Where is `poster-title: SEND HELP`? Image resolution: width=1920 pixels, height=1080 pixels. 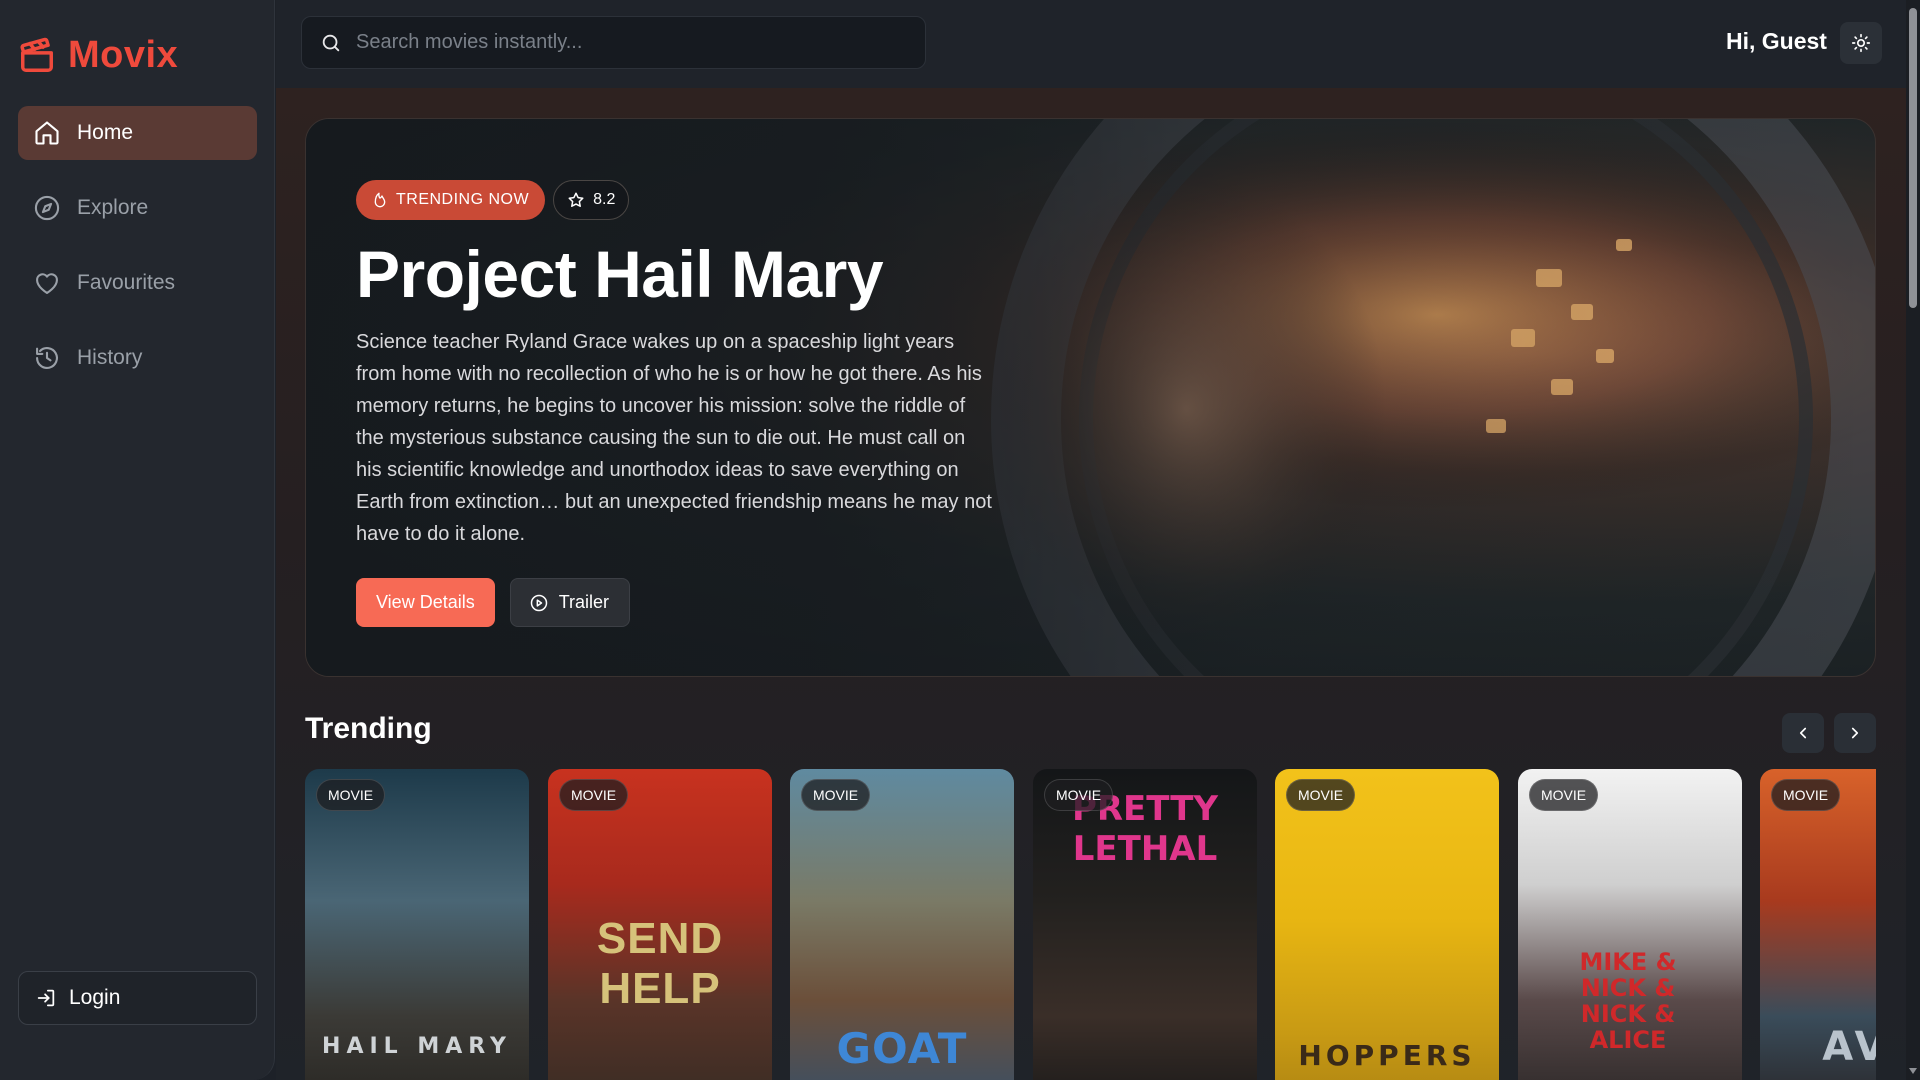
poster-title: SEND HELP is located at coordinates (660, 963).